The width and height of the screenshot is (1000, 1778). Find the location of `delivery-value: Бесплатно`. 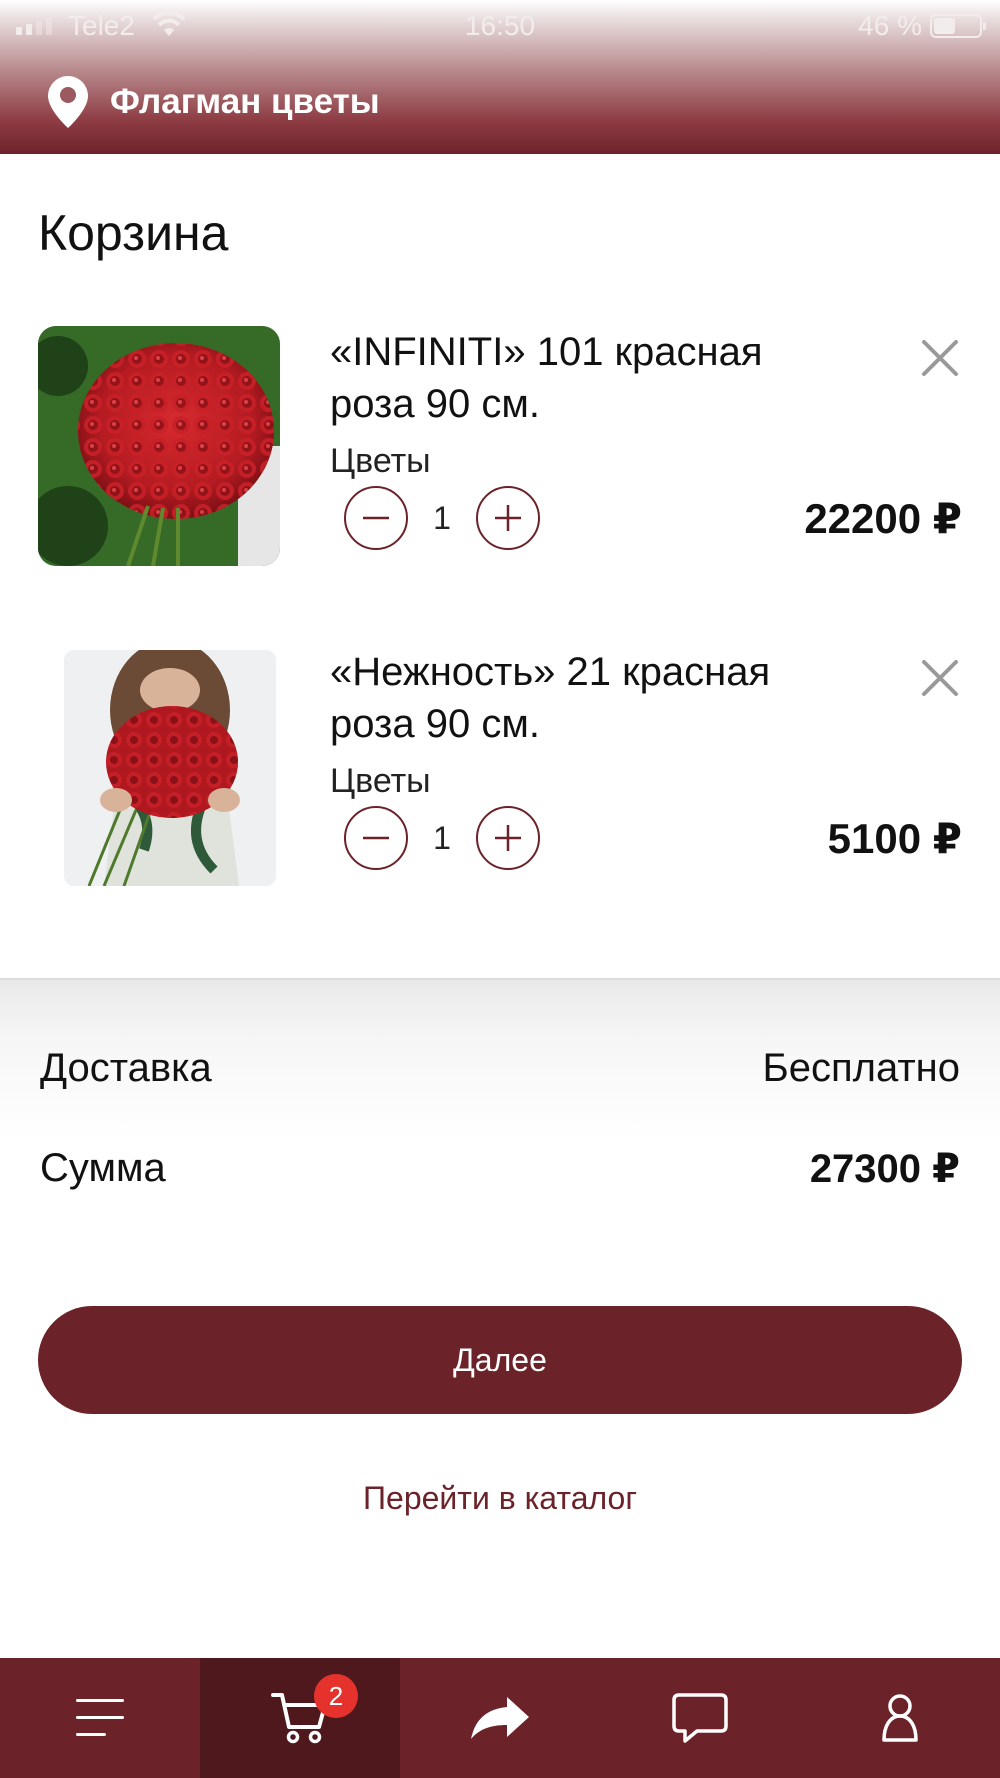

delivery-value: Бесплатно is located at coordinates (861, 1068).